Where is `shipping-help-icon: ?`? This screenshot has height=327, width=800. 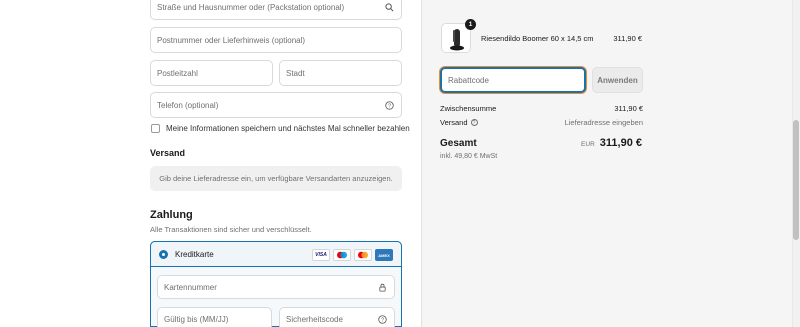
shipping-help-icon: ? is located at coordinates (474, 122).